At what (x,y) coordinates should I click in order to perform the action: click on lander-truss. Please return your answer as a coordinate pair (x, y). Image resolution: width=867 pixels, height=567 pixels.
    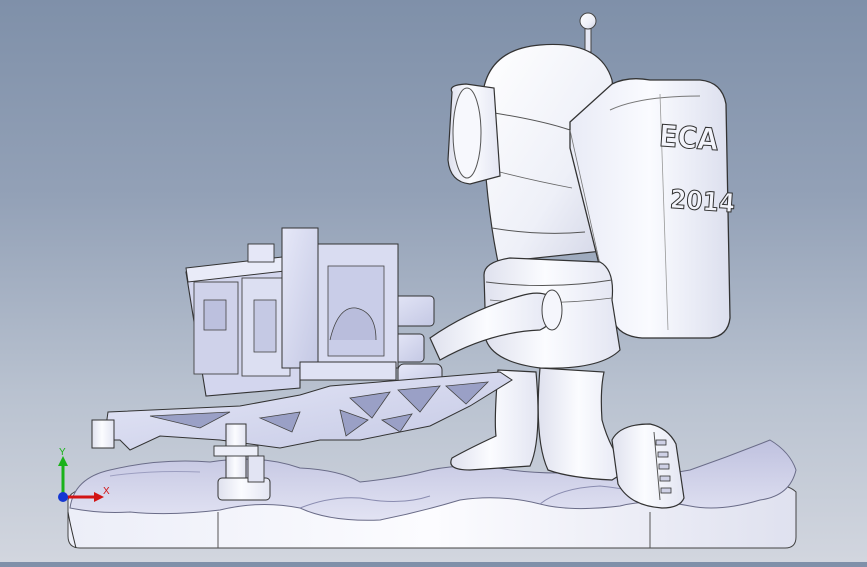
    Looking at the image, I should click on (302, 411).